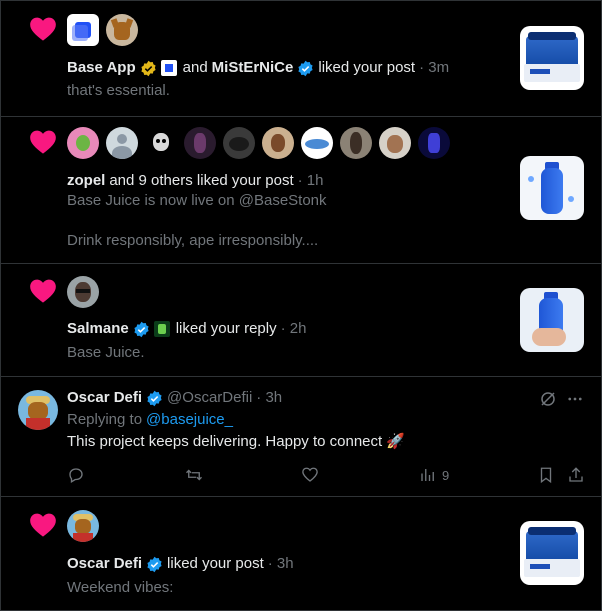 The height and width of the screenshot is (611, 602). I want to click on avatar-default, so click(122, 143).